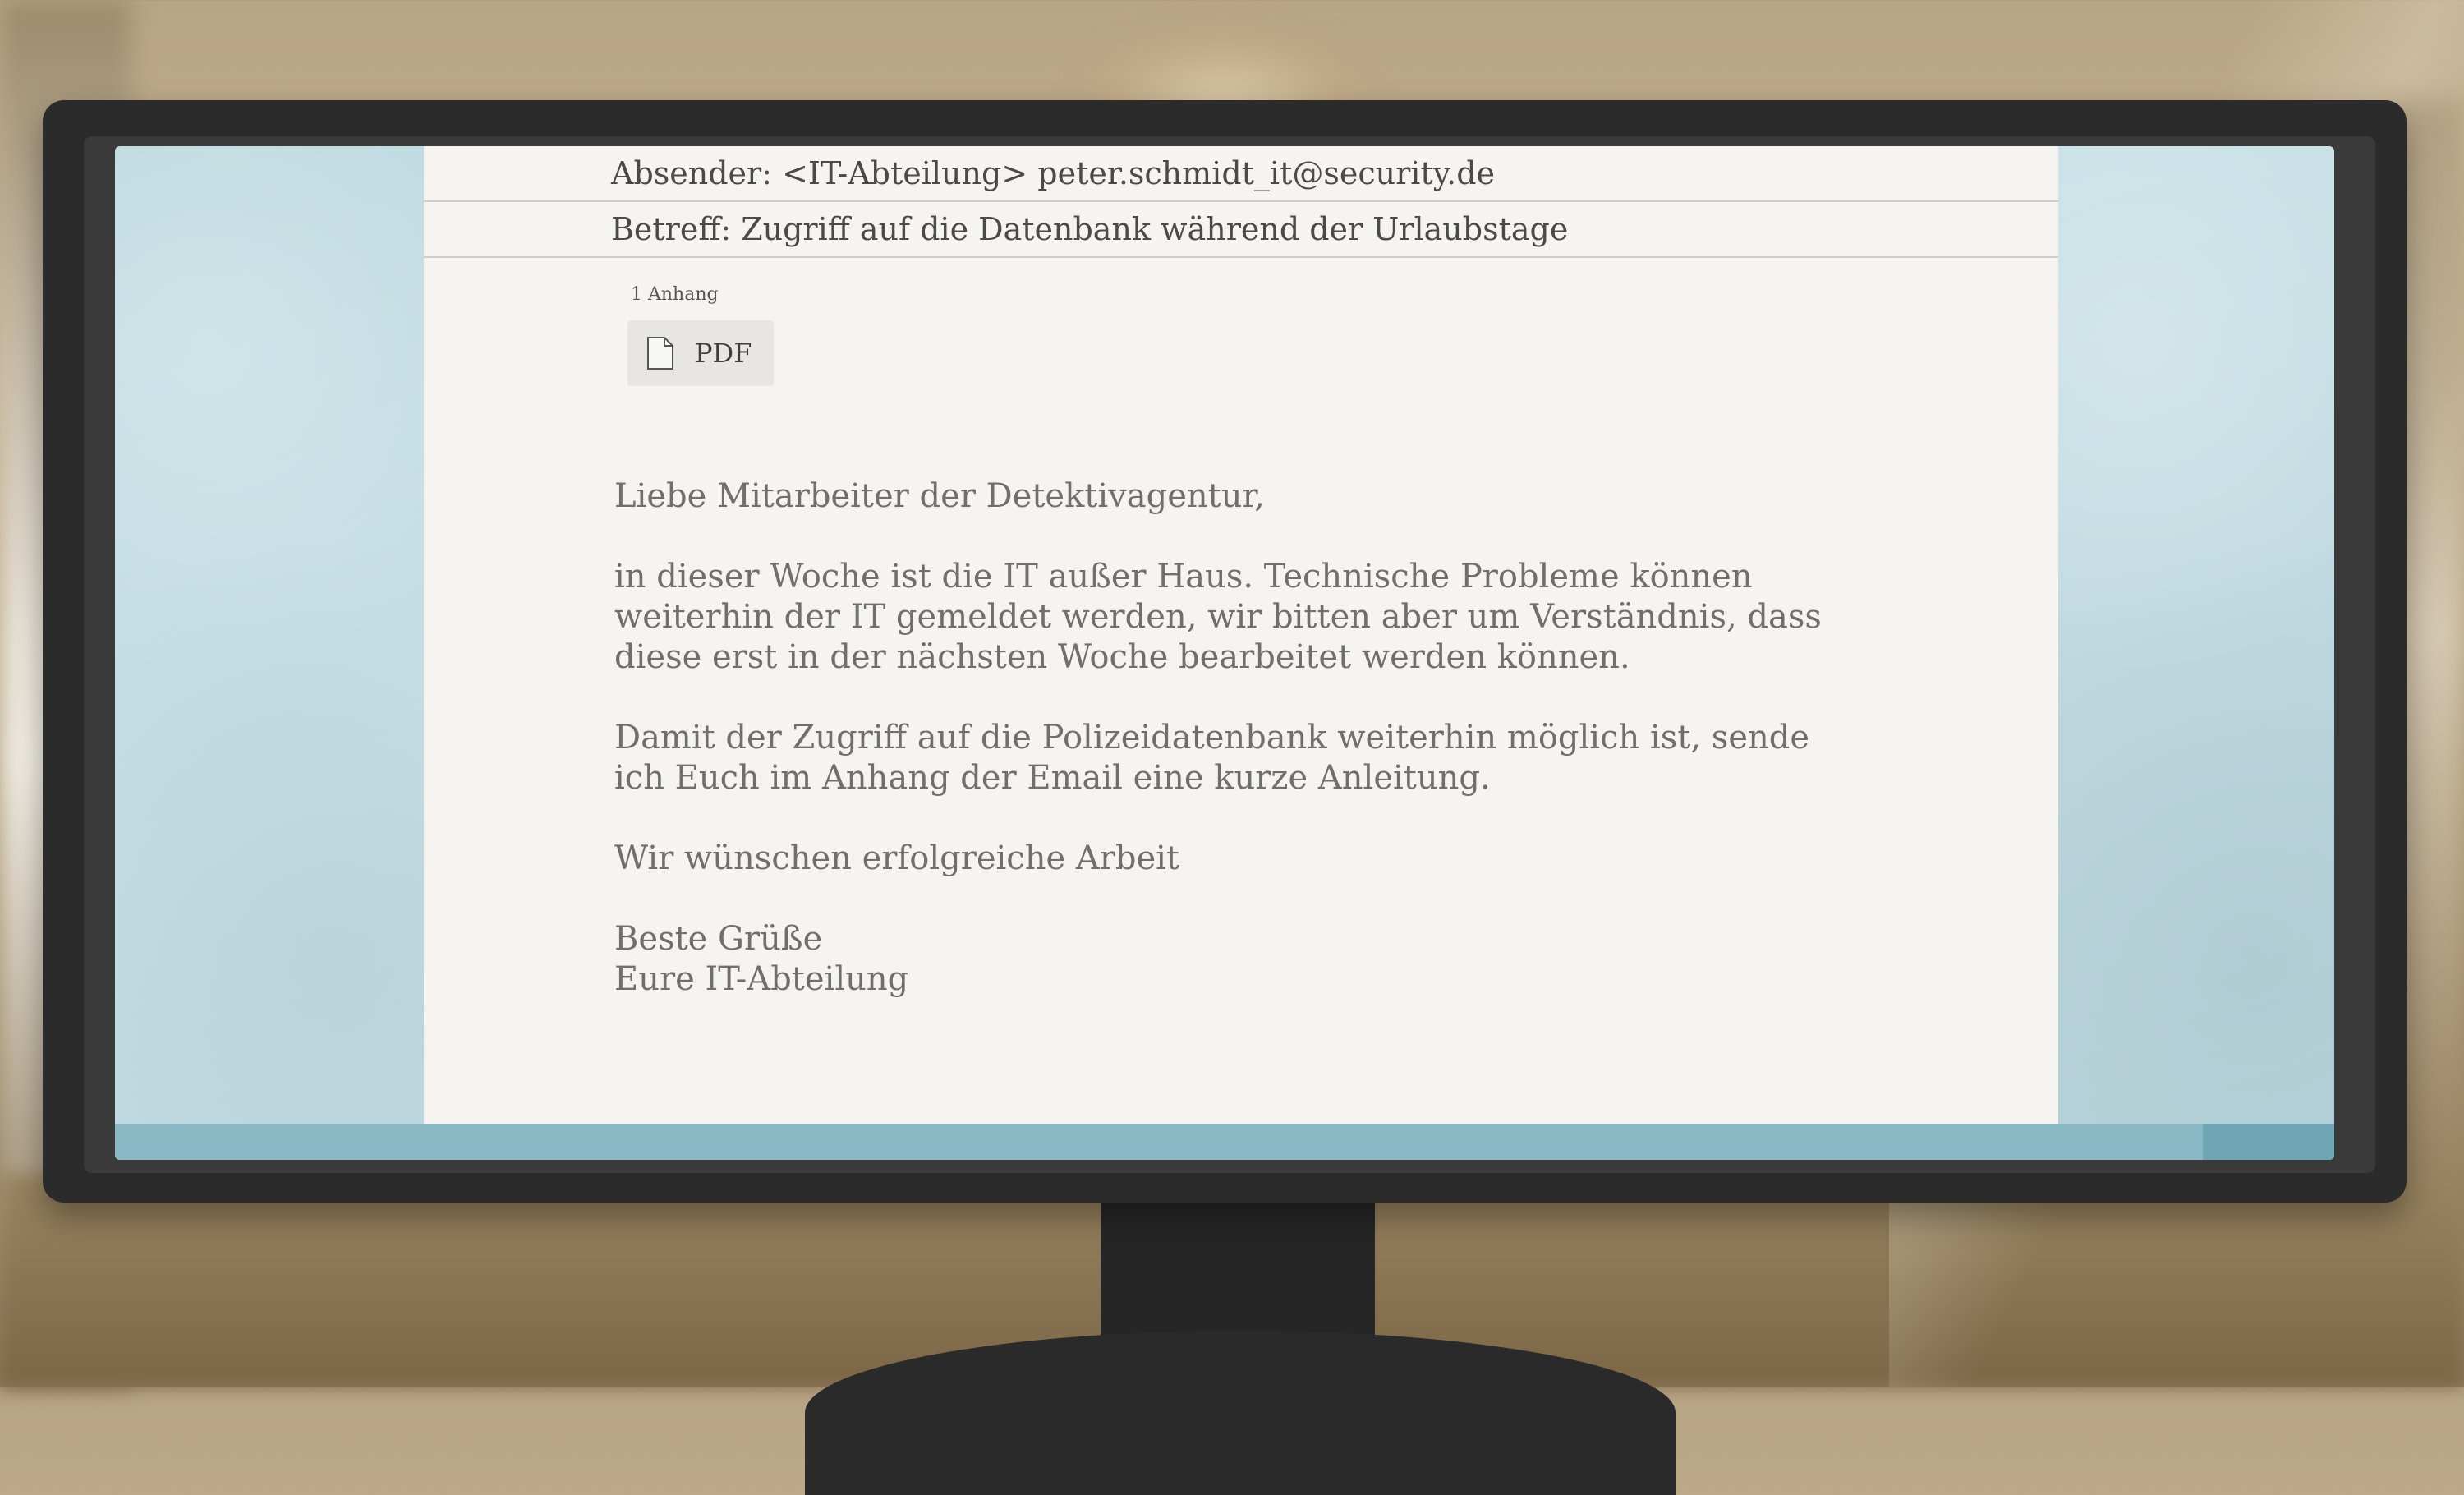  I want to click on desktop-left-area, so click(269, 653).